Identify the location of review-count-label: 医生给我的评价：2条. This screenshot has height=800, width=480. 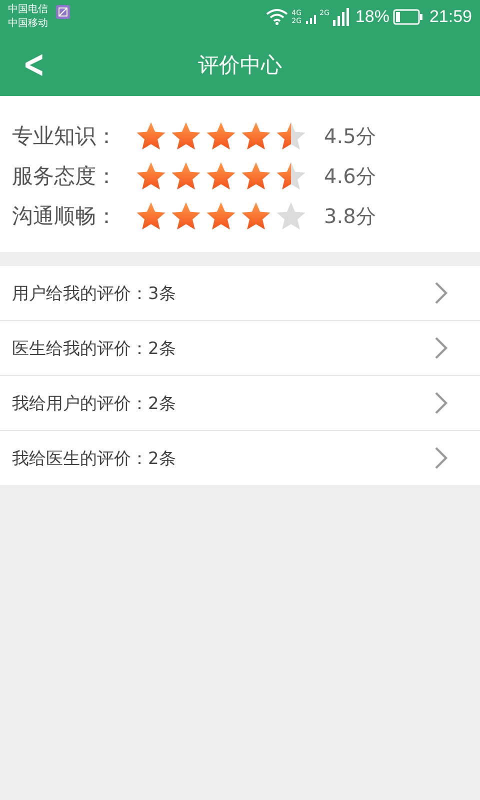
(94, 349).